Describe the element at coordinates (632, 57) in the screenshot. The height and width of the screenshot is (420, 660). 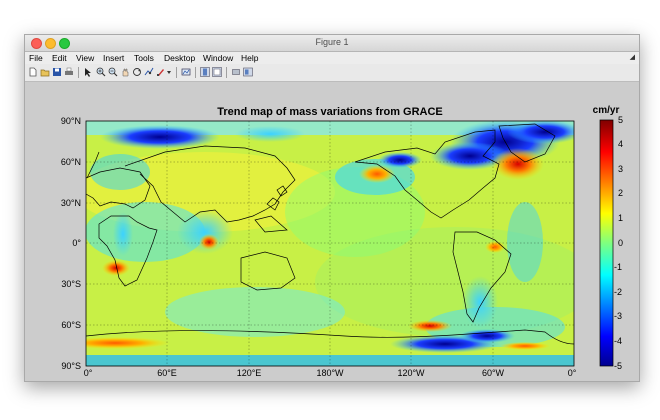
I see `menu-overflow-icon: ◢` at that location.